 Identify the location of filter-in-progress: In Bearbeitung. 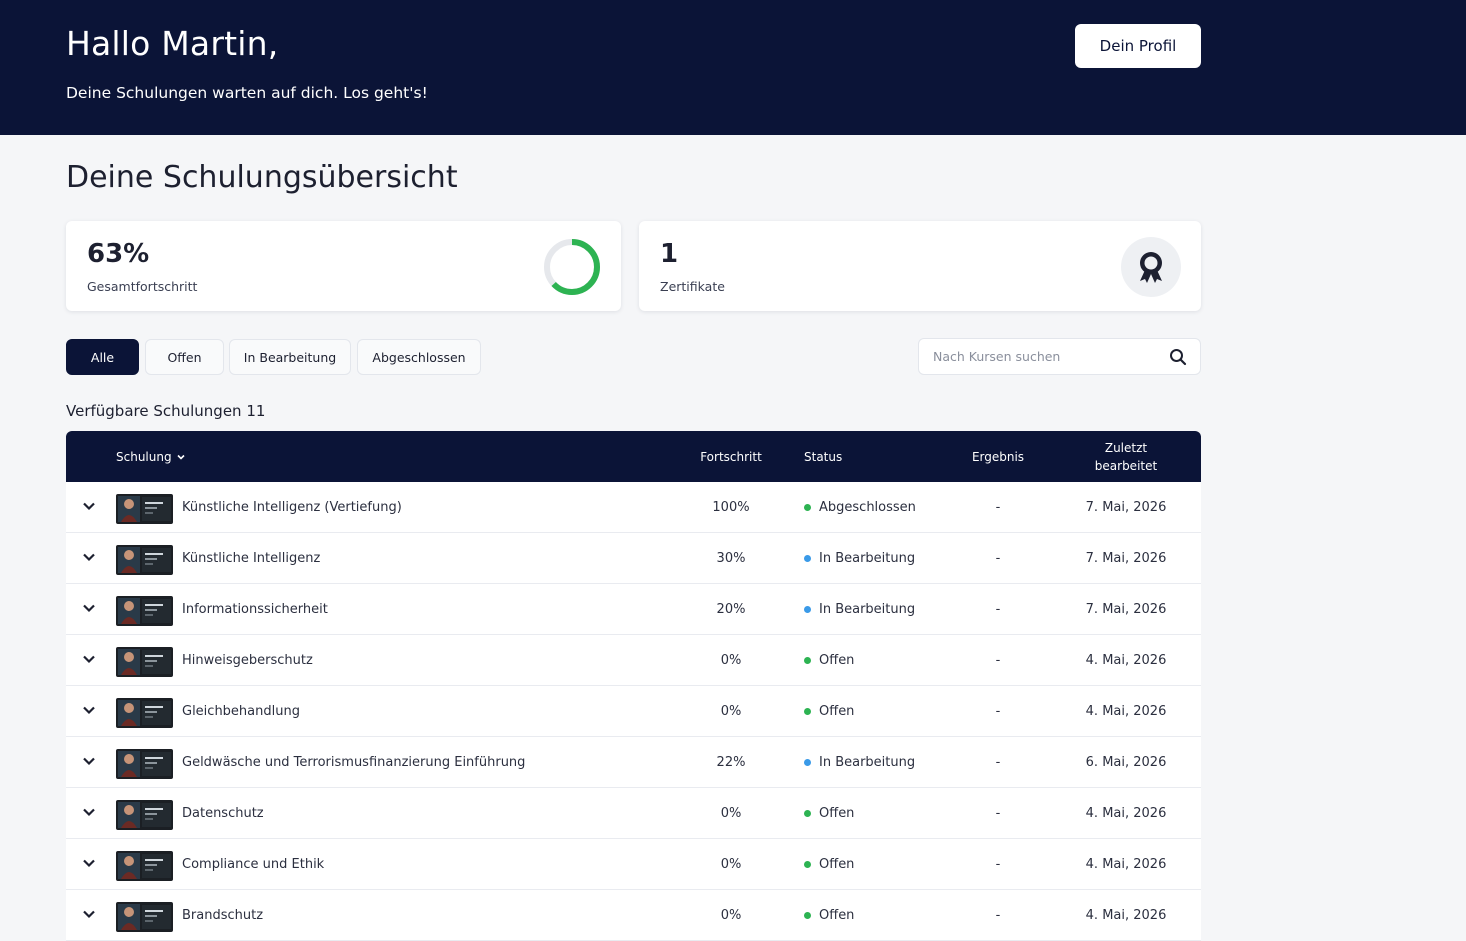
(290, 357).